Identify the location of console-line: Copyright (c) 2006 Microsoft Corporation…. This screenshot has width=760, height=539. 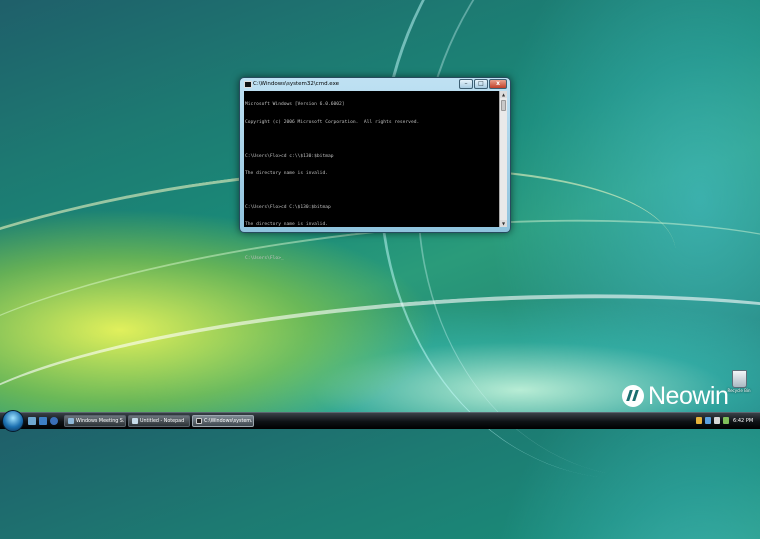
(332, 122).